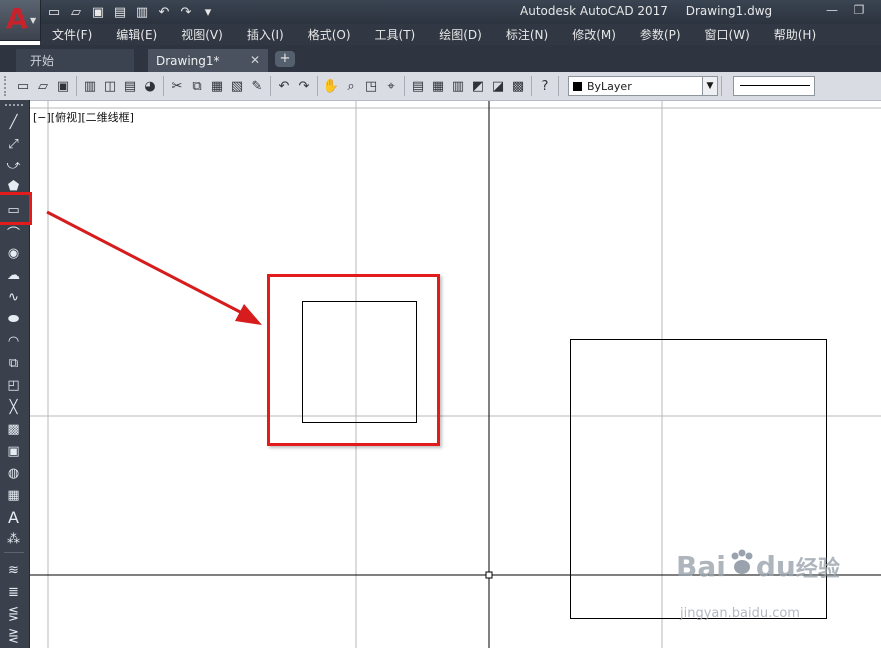 This screenshot has height=648, width=881. What do you see at coordinates (188, 60) in the screenshot?
I see `tab-drawing1-label: Drawing1*` at bounding box center [188, 60].